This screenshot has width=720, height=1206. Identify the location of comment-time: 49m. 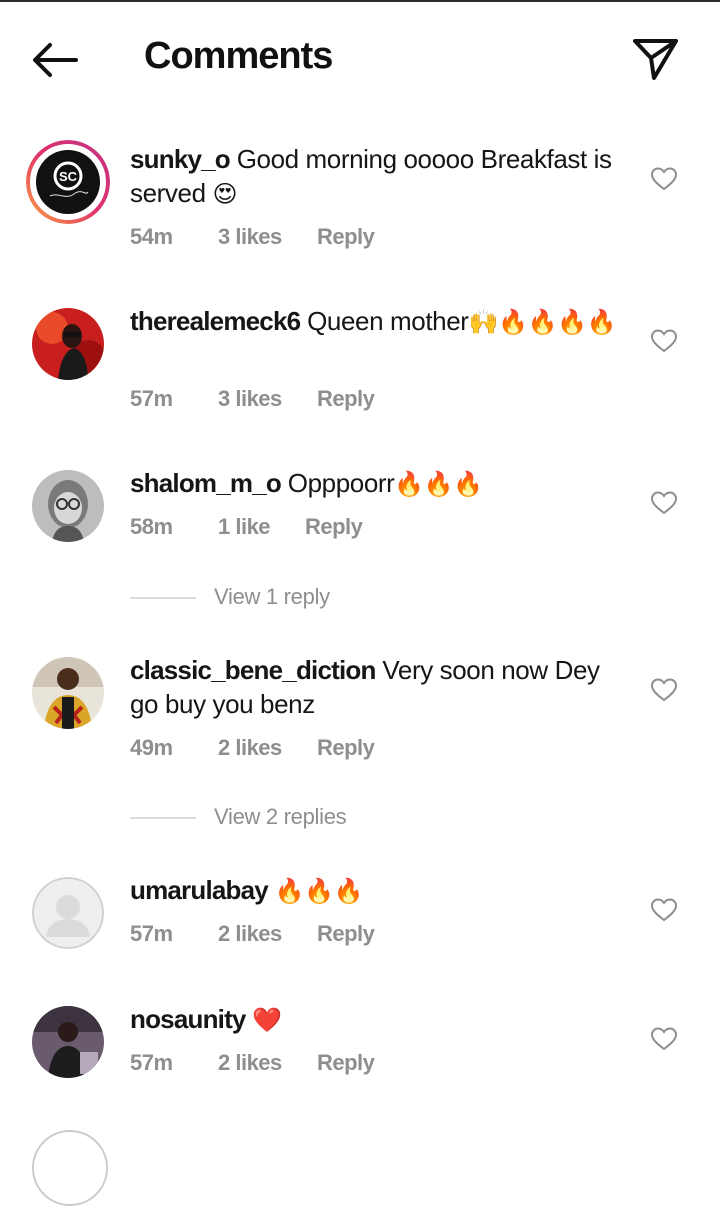
(151, 747).